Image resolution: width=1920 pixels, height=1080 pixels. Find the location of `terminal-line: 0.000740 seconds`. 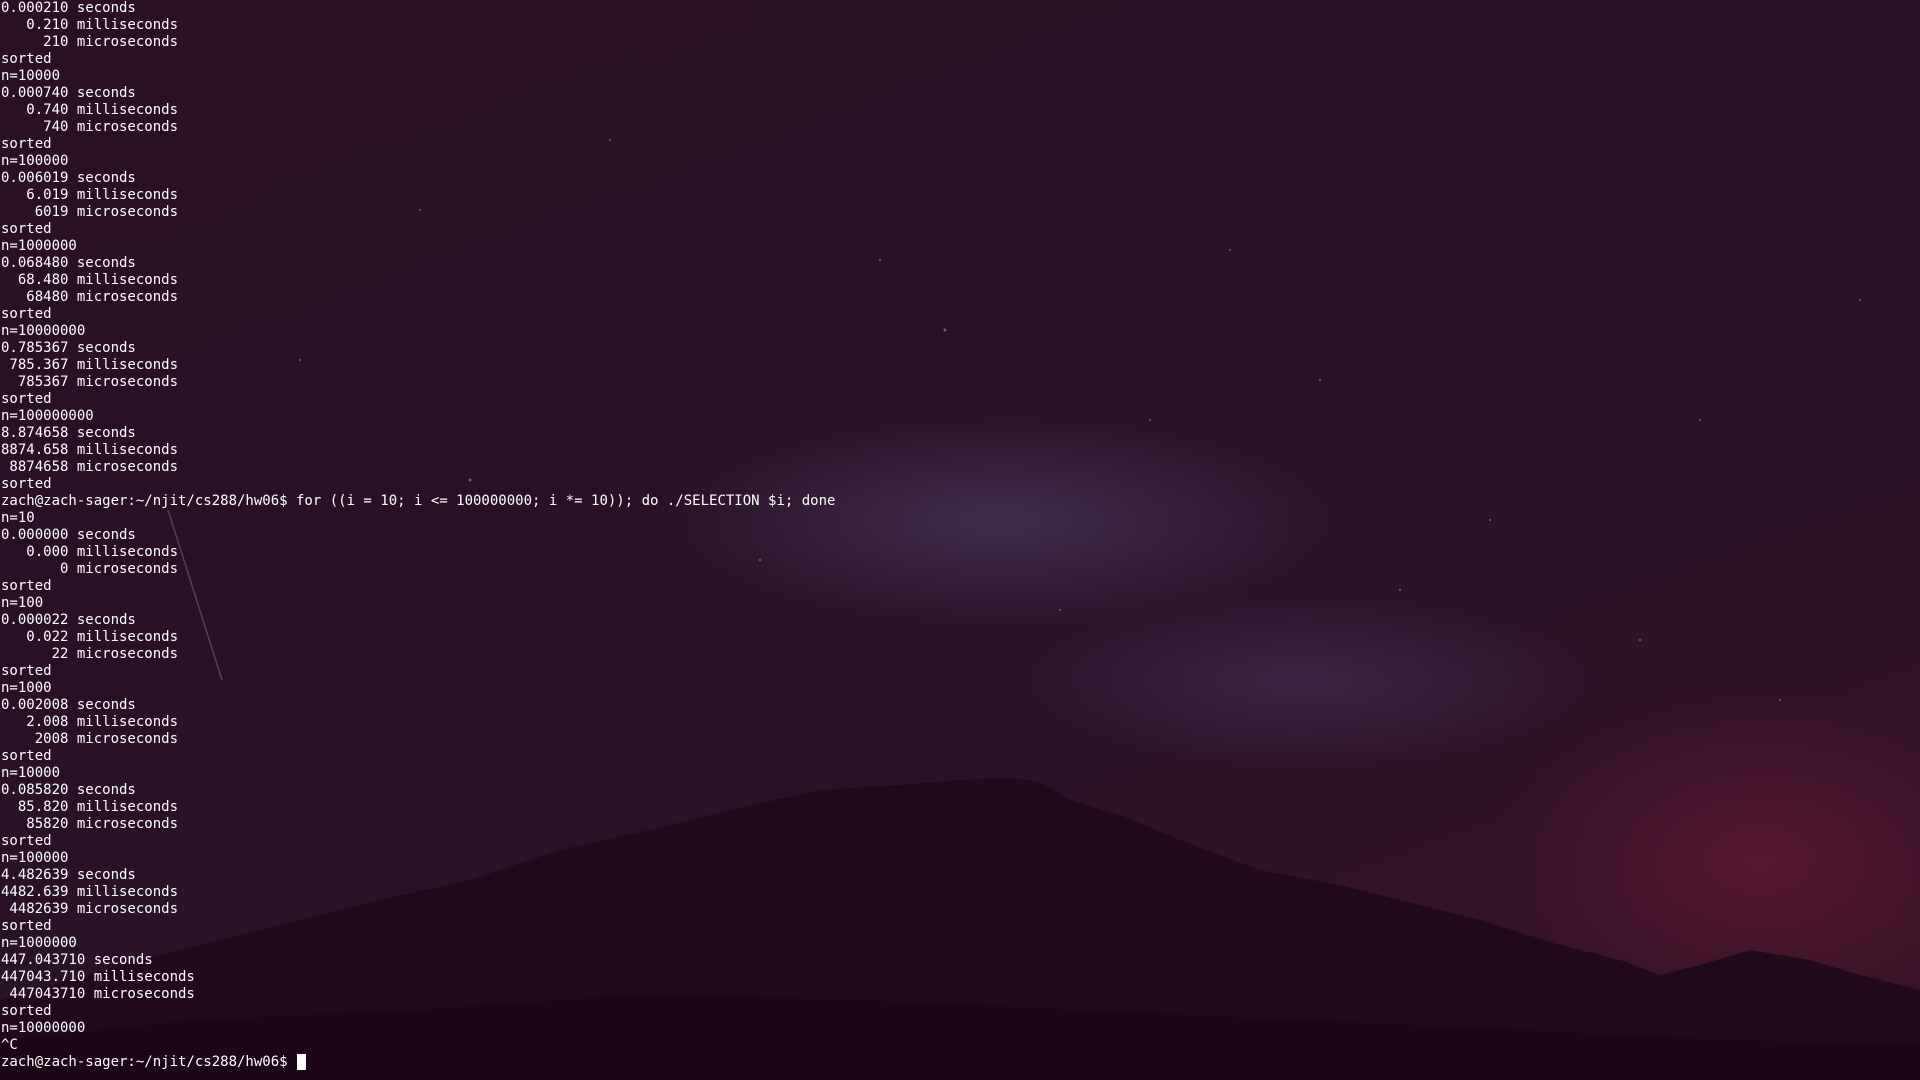

terminal-line: 0.000740 seconds is located at coordinates (68, 93).